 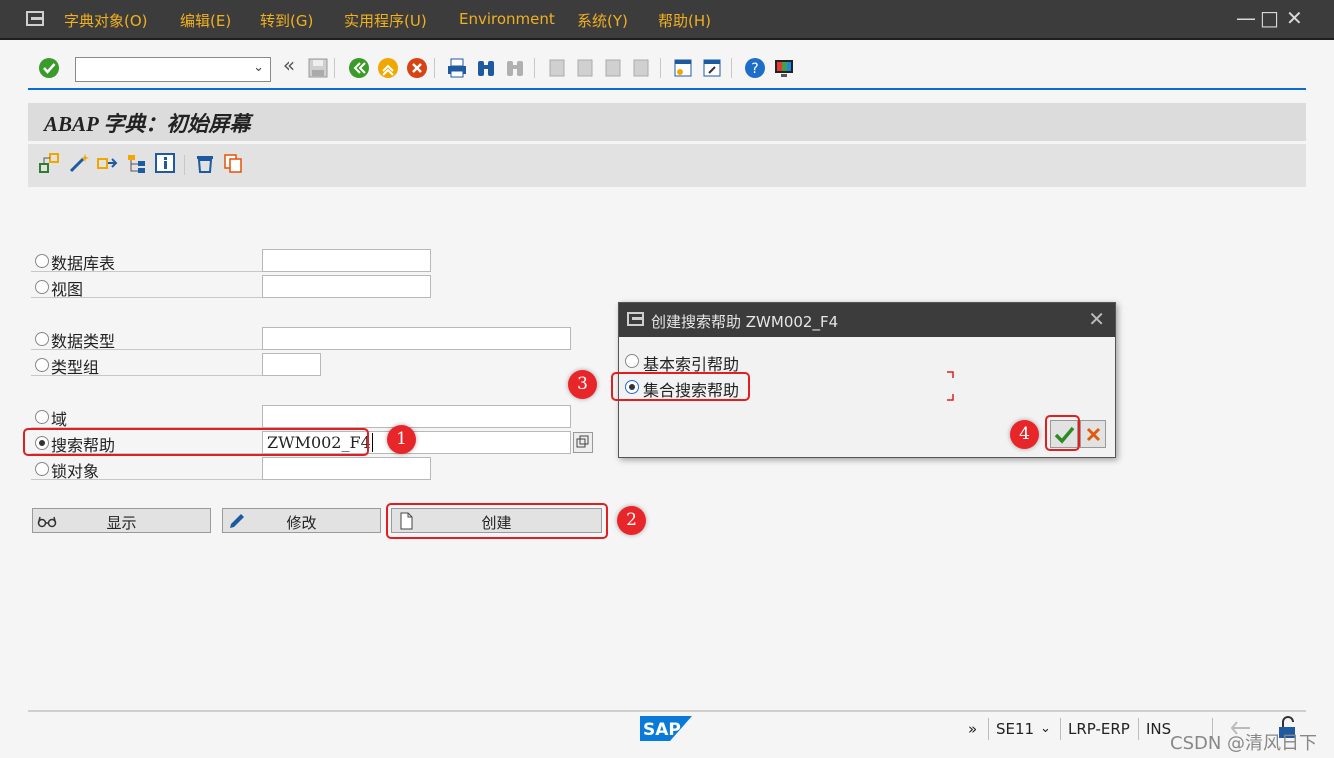 I want to click on menu-environment: Environment, so click(x=507, y=19).